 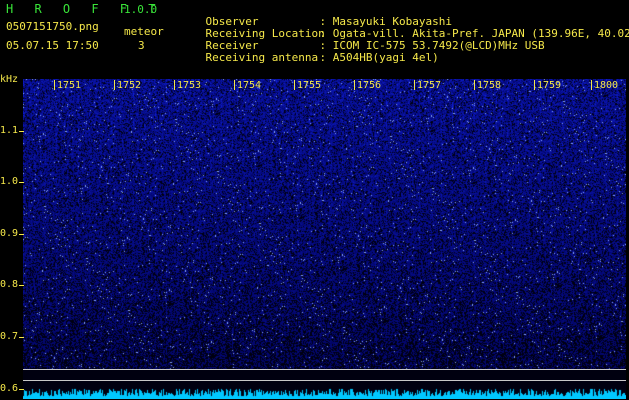 I want to click on x-tick-label: 1800, so click(x=606, y=85).